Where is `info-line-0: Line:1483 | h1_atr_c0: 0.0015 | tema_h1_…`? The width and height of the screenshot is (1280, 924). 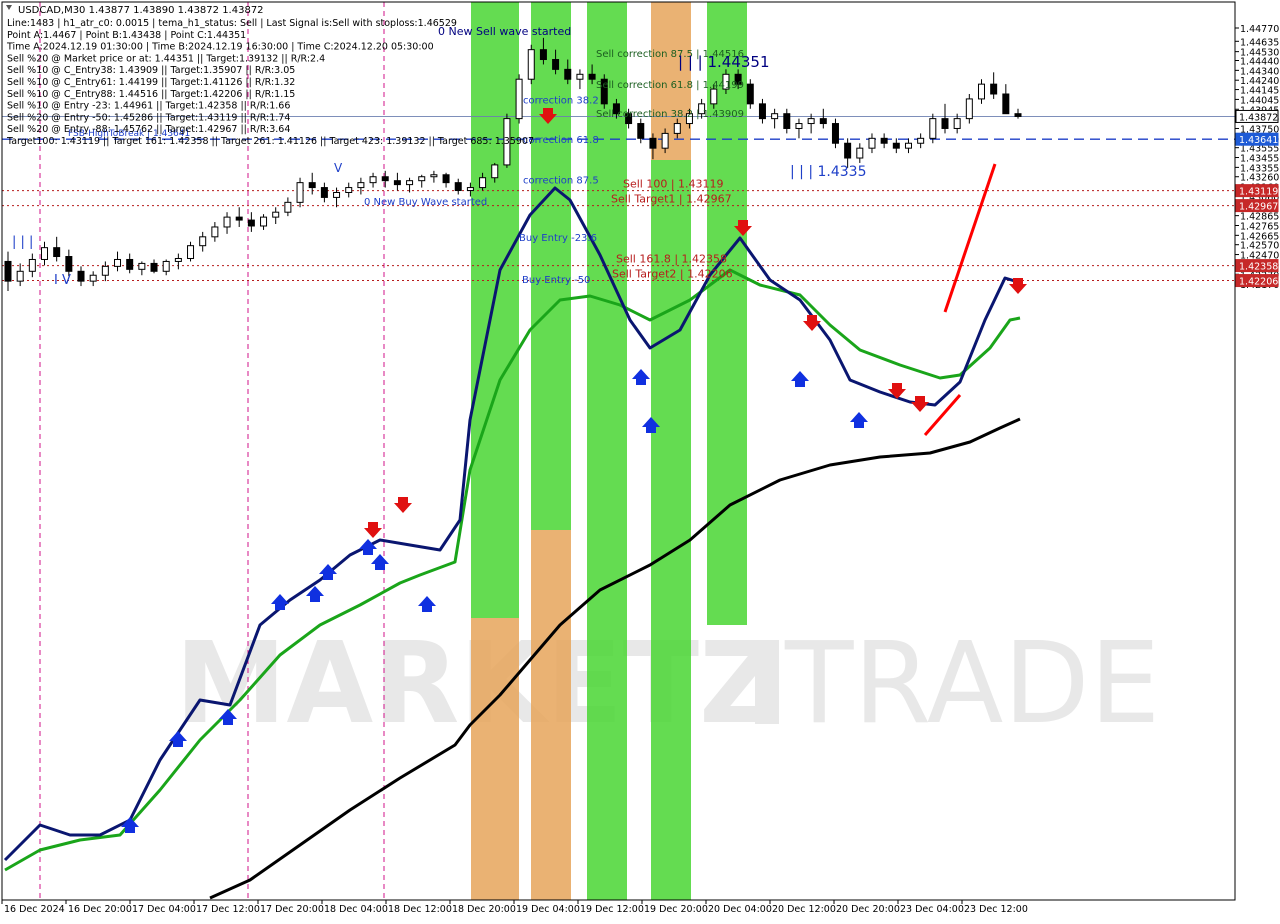
info-line-0: Line:1483 | h1_atr_c0: 0.0015 | tema_h1_… is located at coordinates (232, 23).